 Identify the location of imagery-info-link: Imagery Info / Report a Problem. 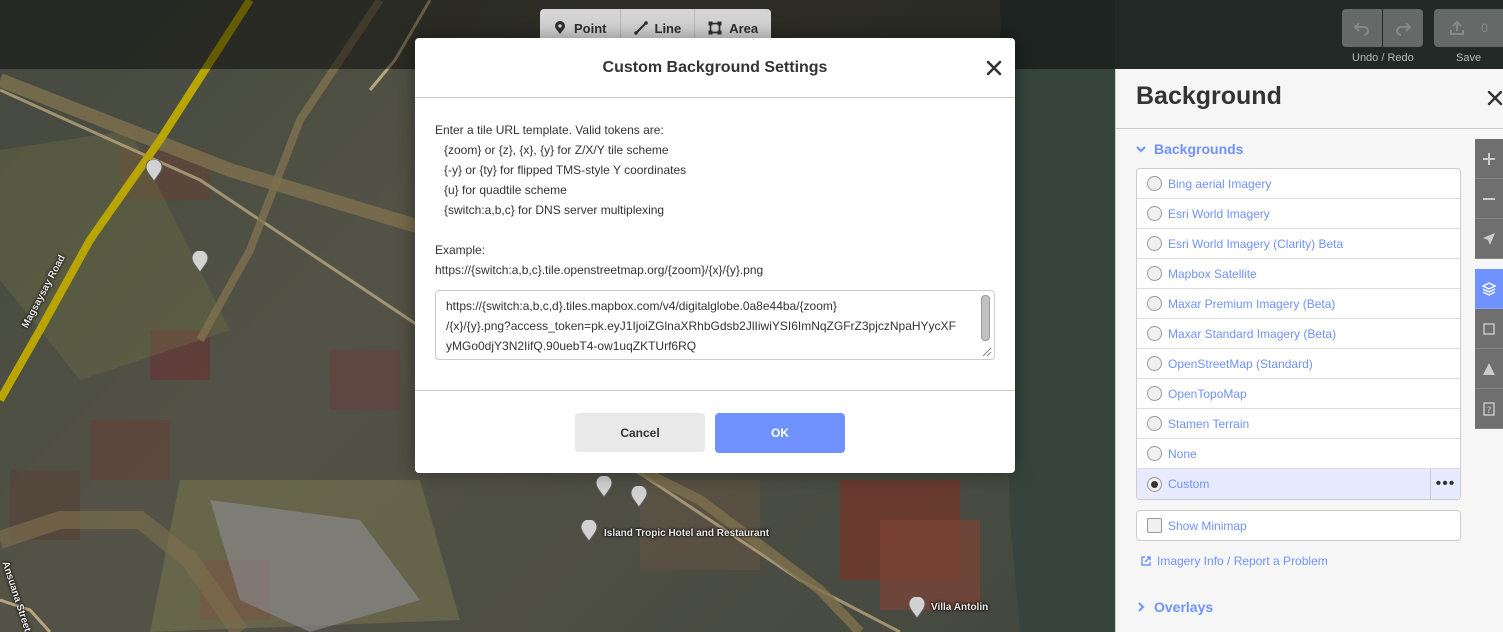
(1234, 561).